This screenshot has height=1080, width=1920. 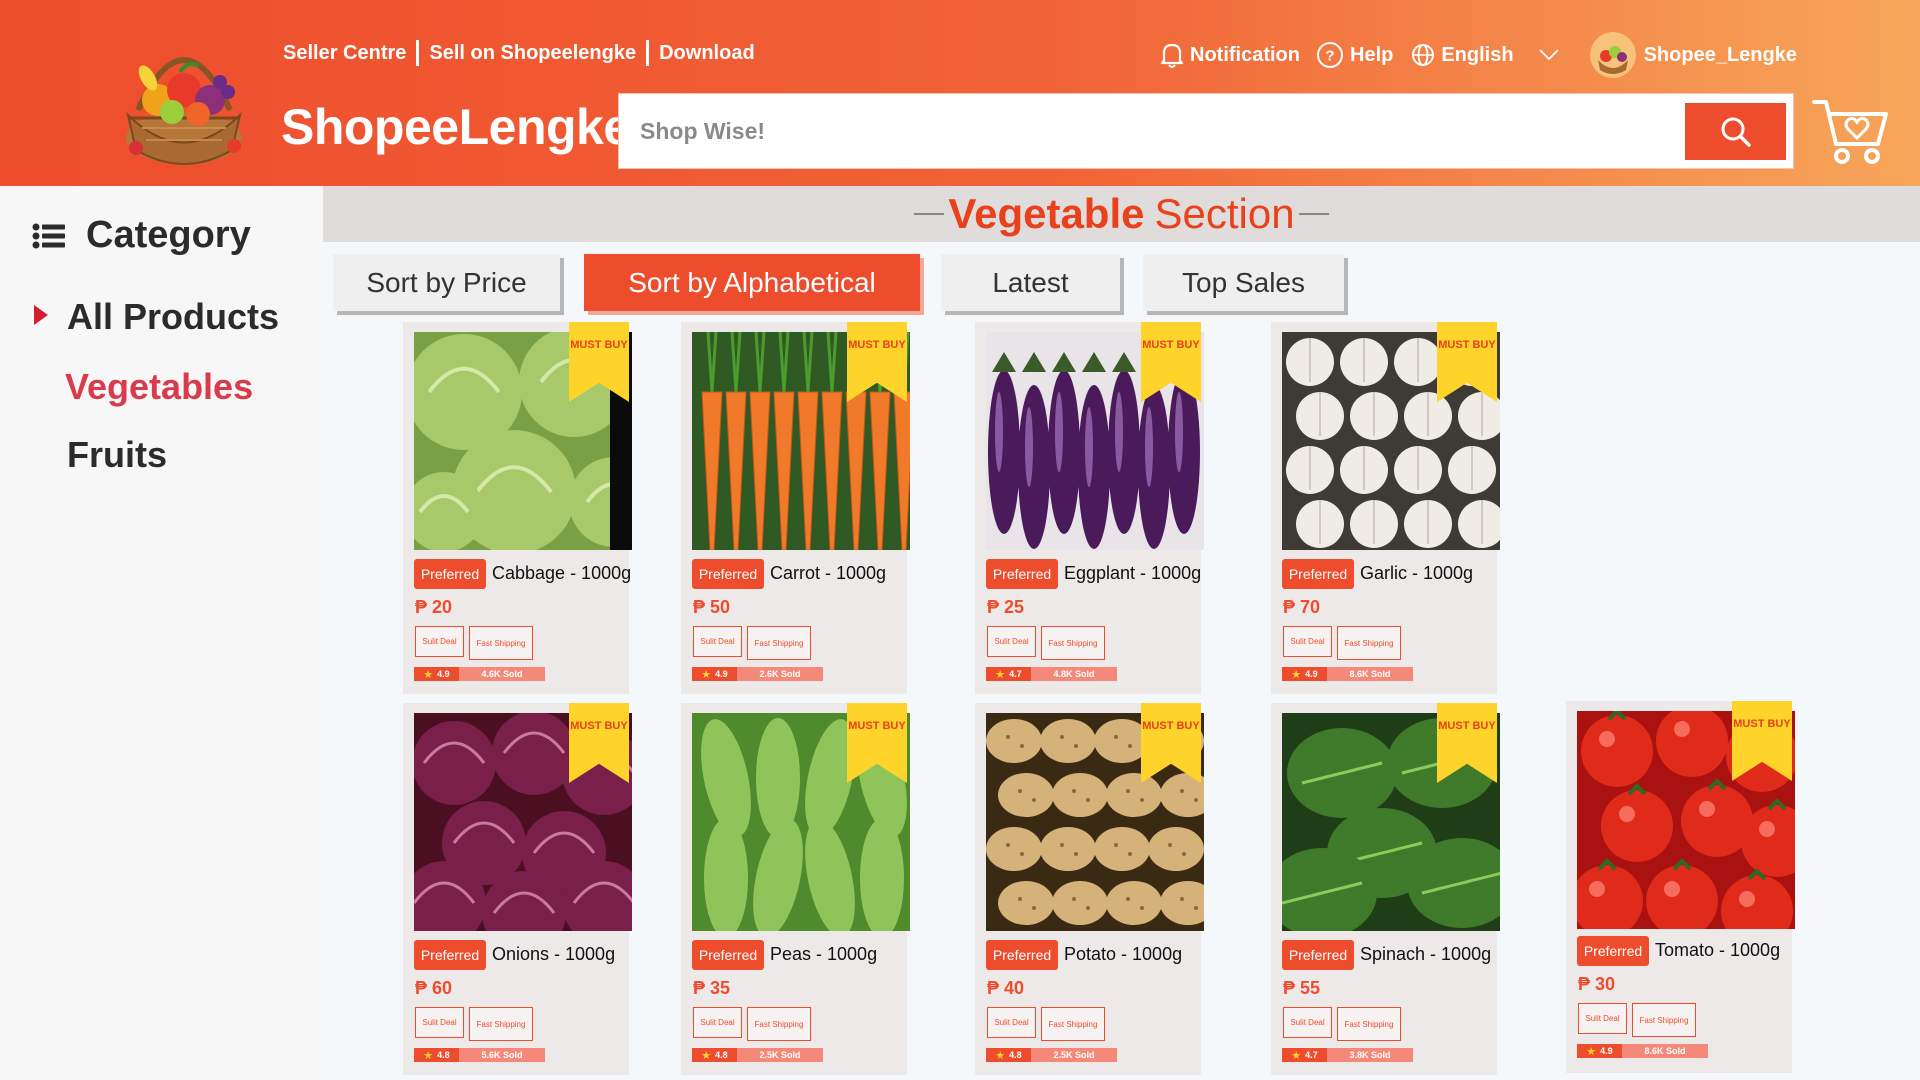 What do you see at coordinates (1172, 55) in the screenshot?
I see `bell-icon` at bounding box center [1172, 55].